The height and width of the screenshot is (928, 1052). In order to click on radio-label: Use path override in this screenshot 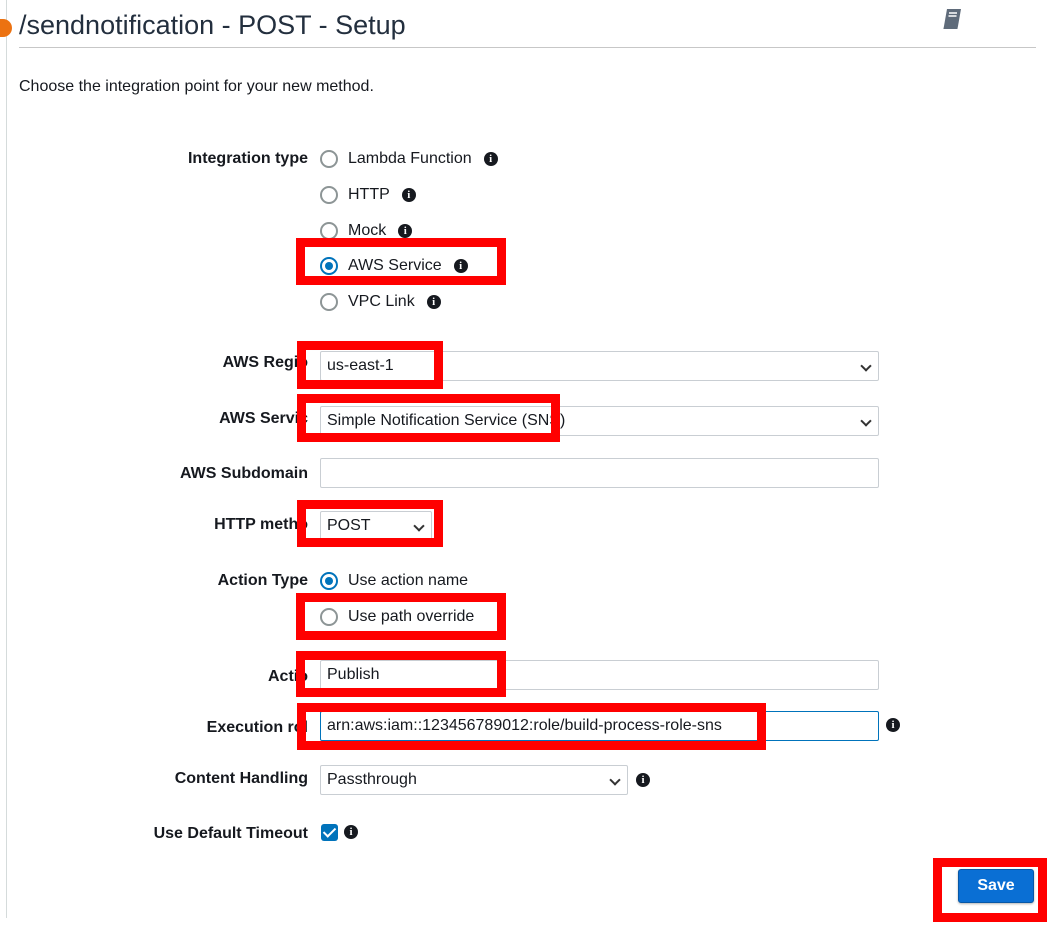, I will do `click(411, 616)`.